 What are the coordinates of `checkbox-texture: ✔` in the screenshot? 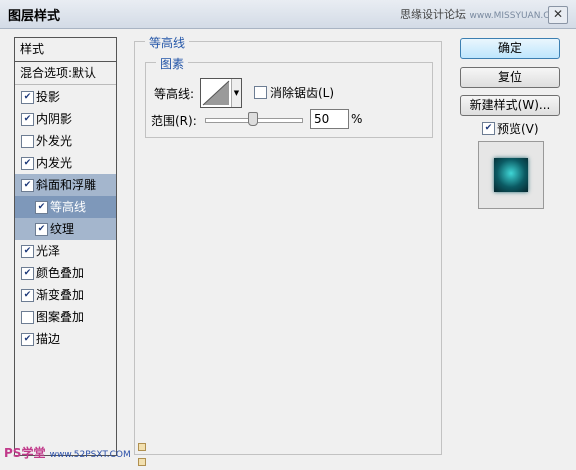 It's located at (41, 229).